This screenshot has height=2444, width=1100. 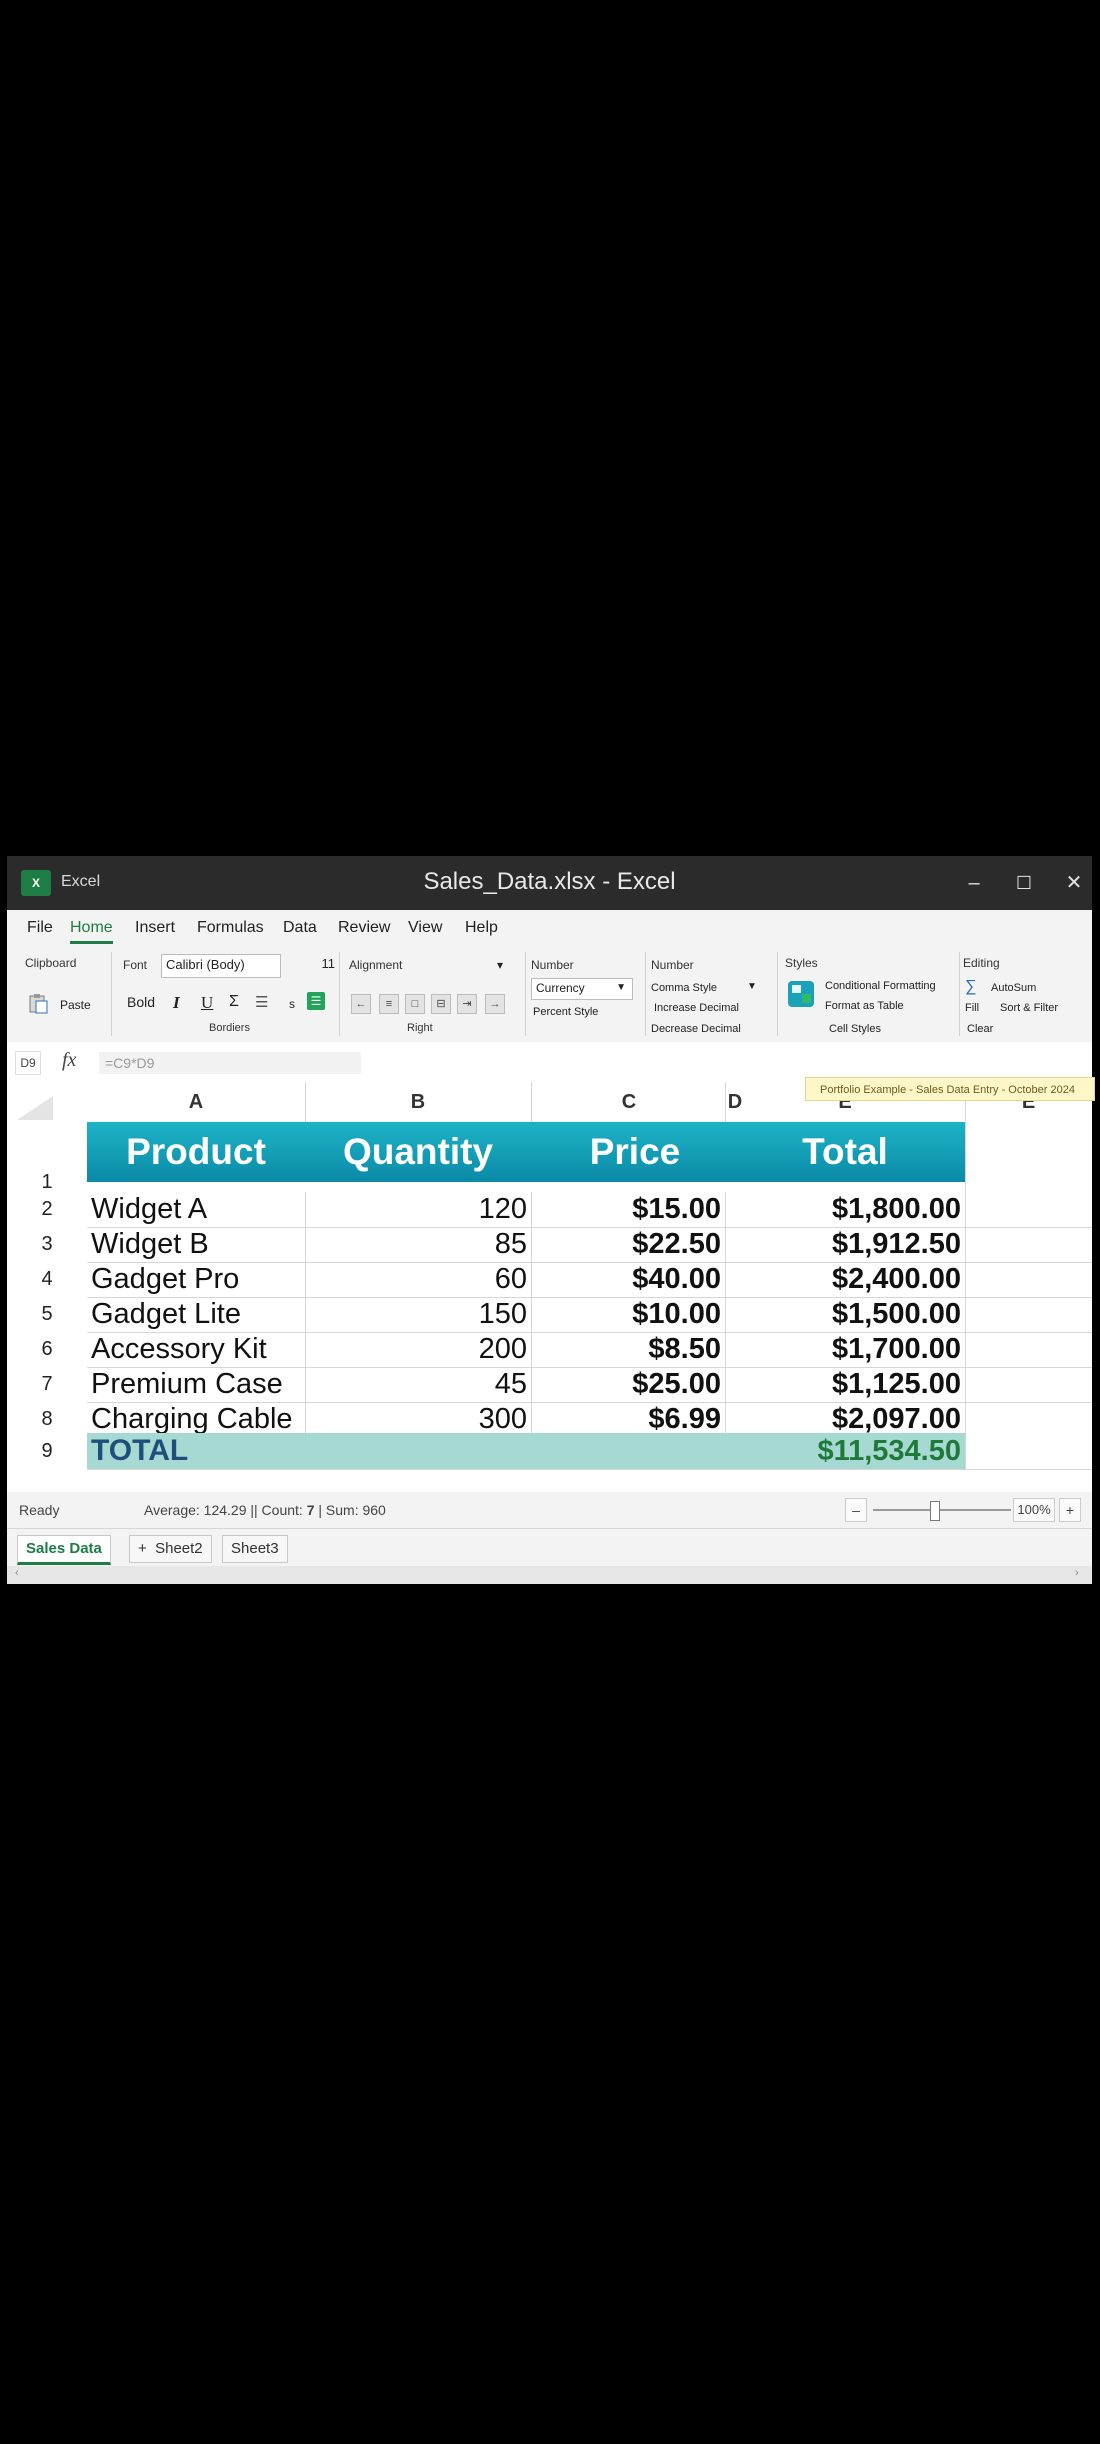 I want to click on minimize-button: –, so click(x=974, y=883).